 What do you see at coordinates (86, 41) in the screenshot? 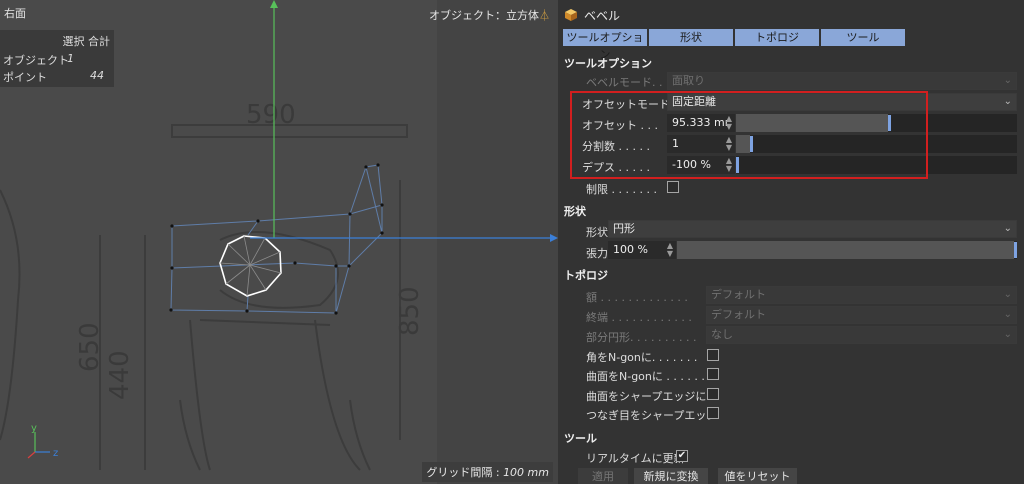
I see `stats-header: 選択 合計` at bounding box center [86, 41].